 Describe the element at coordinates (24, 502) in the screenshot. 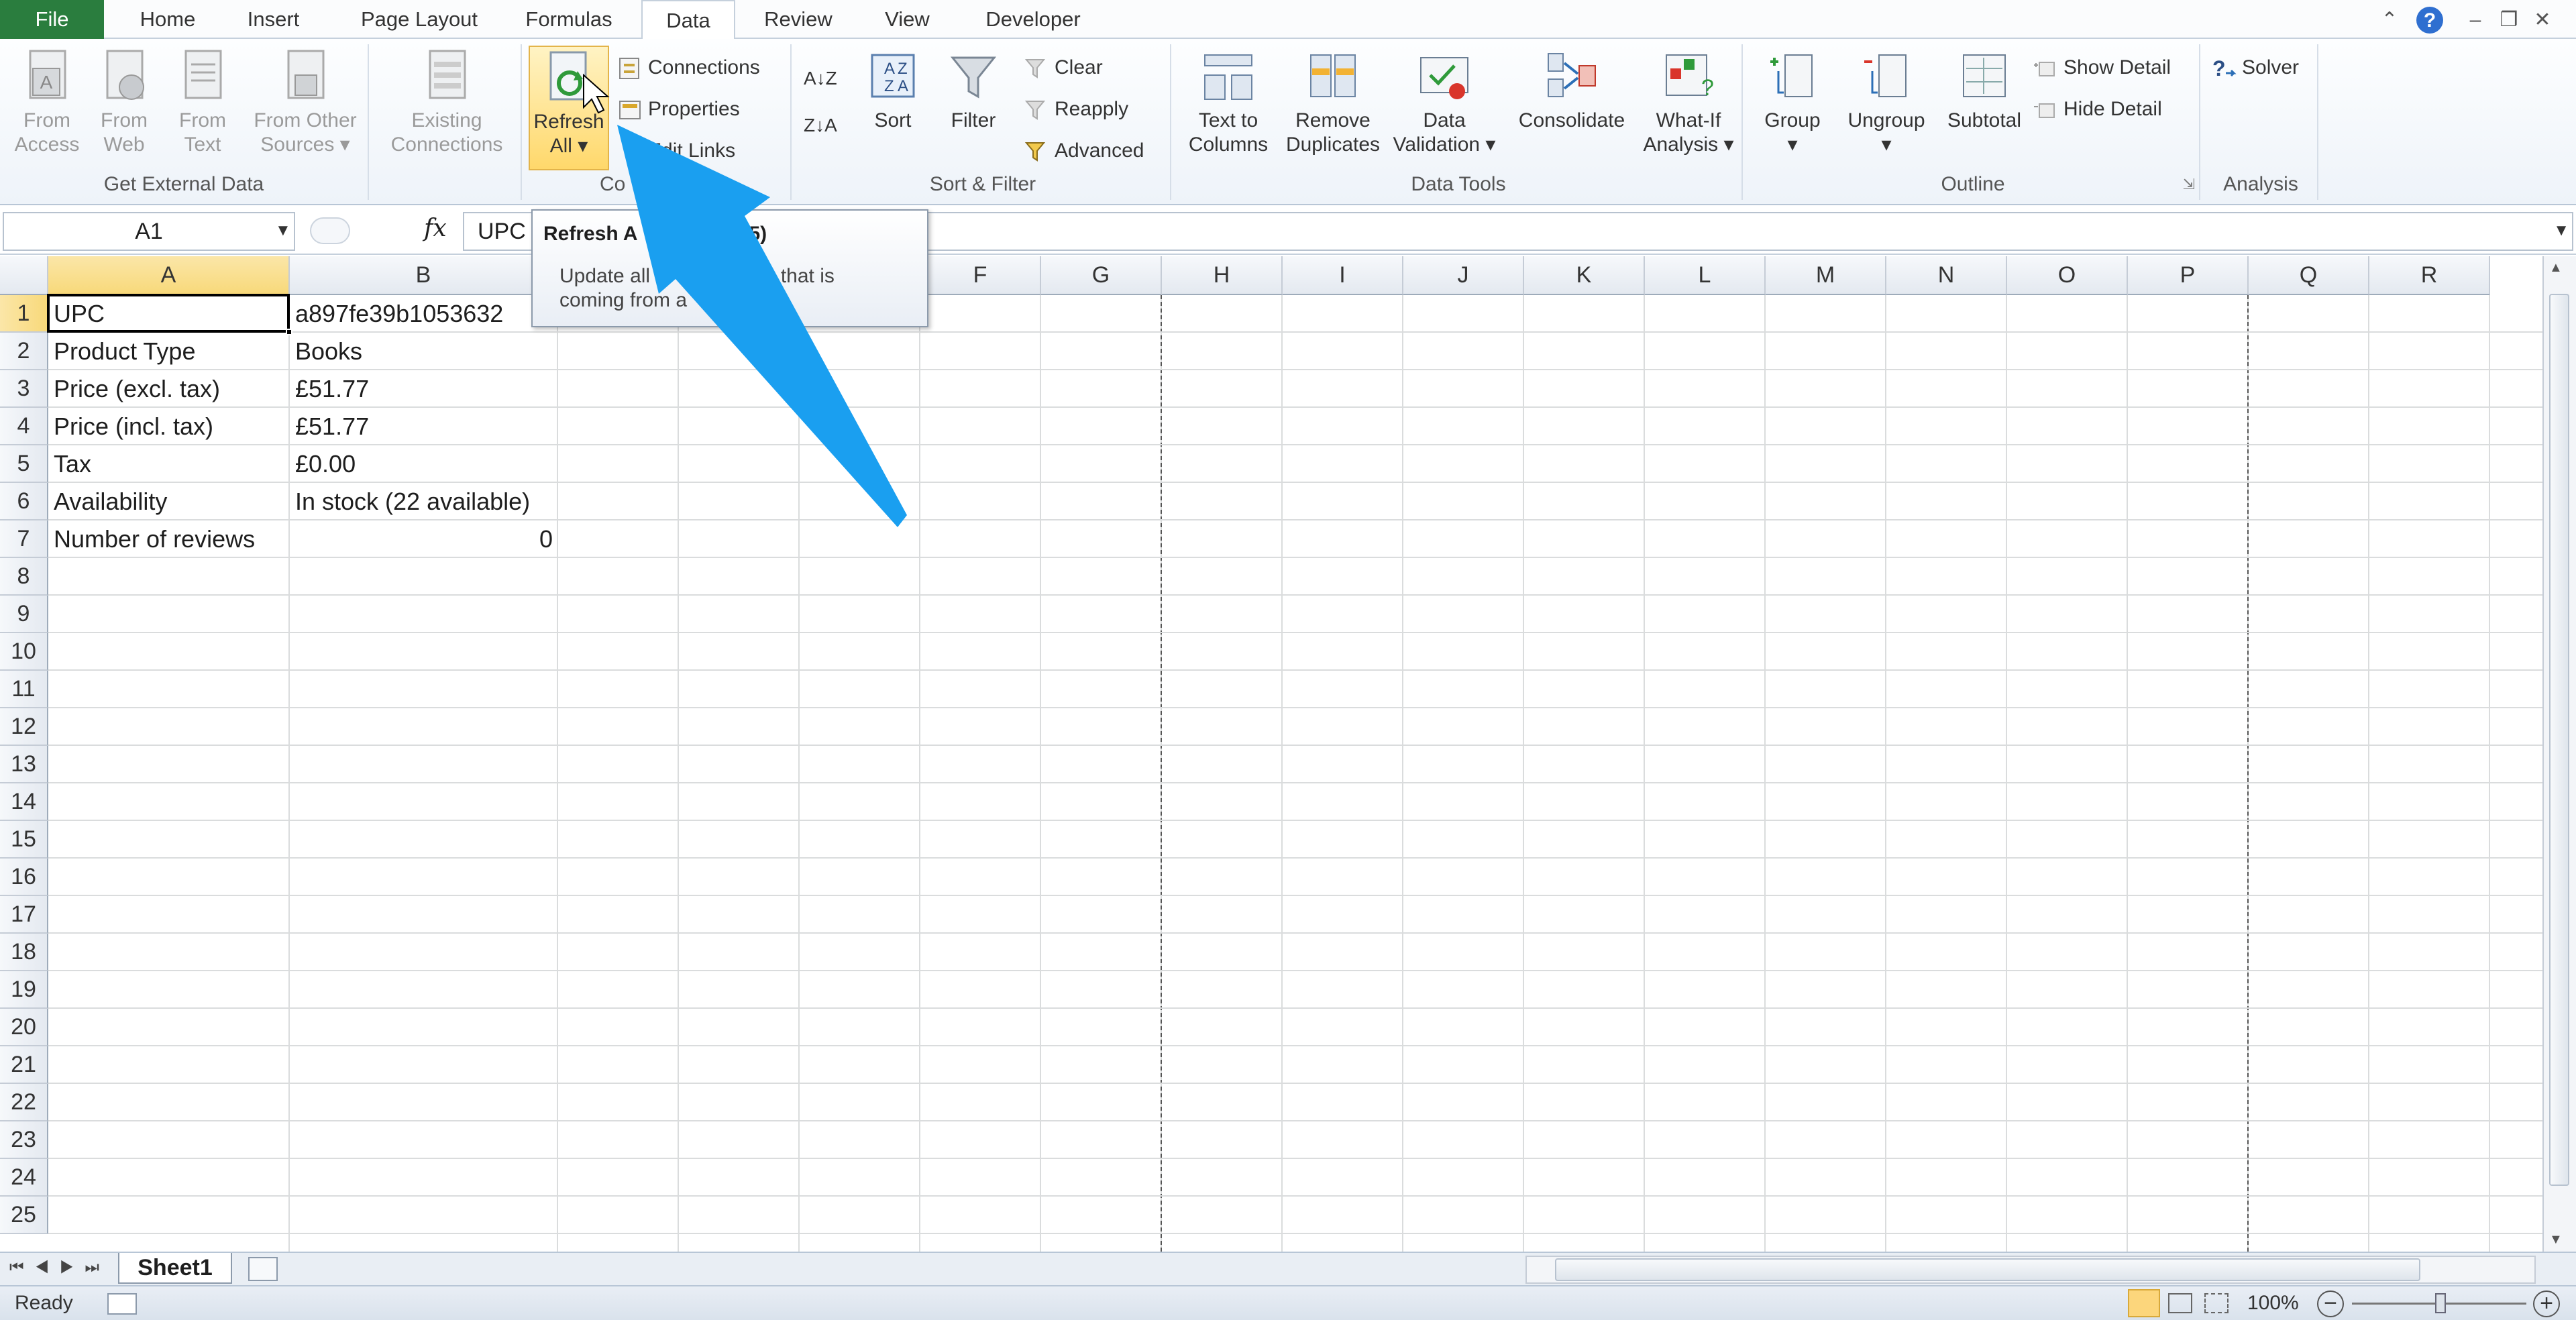

I see `row-header-6: 6` at that location.